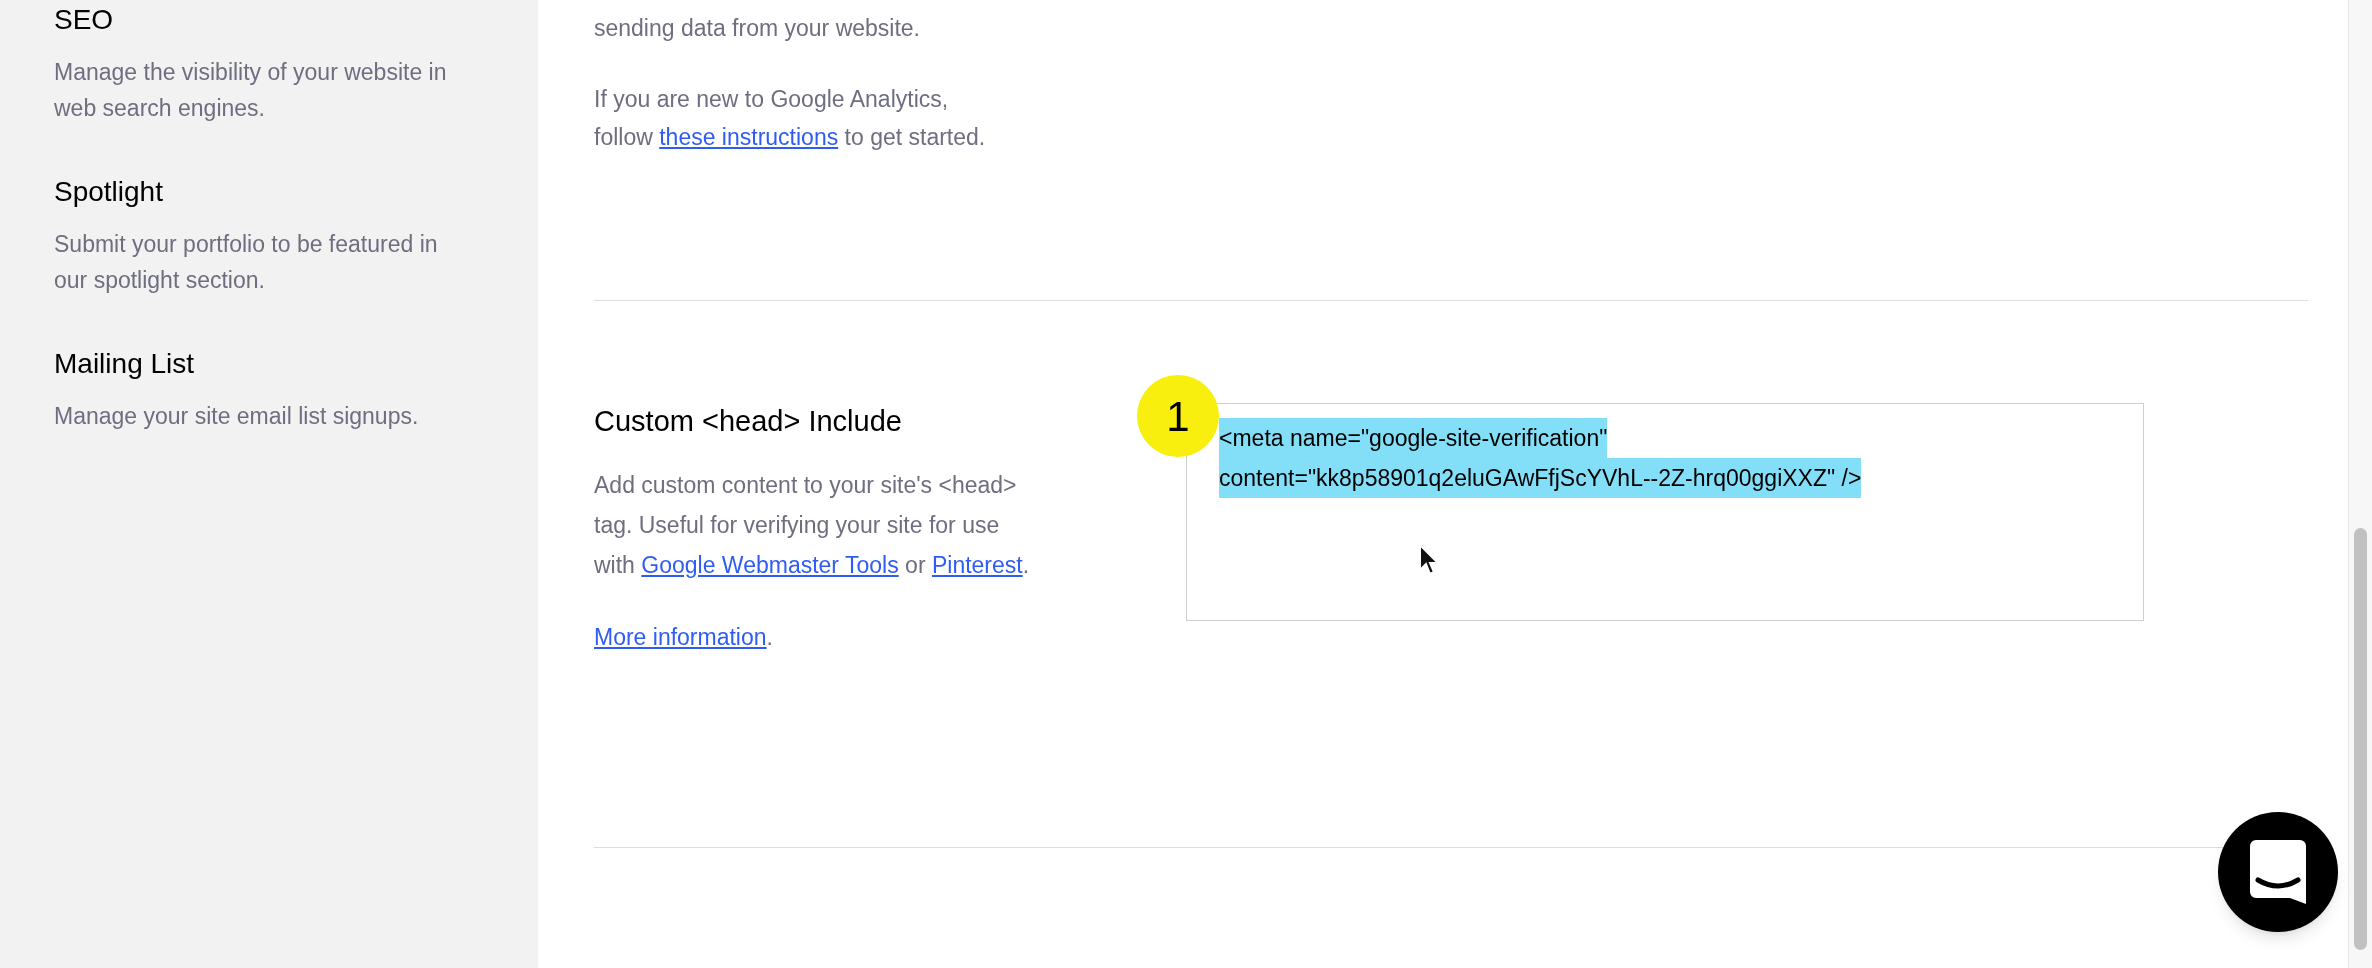 This screenshot has height=968, width=2372. I want to click on sidebar-item-title: SEO, so click(284, 20).